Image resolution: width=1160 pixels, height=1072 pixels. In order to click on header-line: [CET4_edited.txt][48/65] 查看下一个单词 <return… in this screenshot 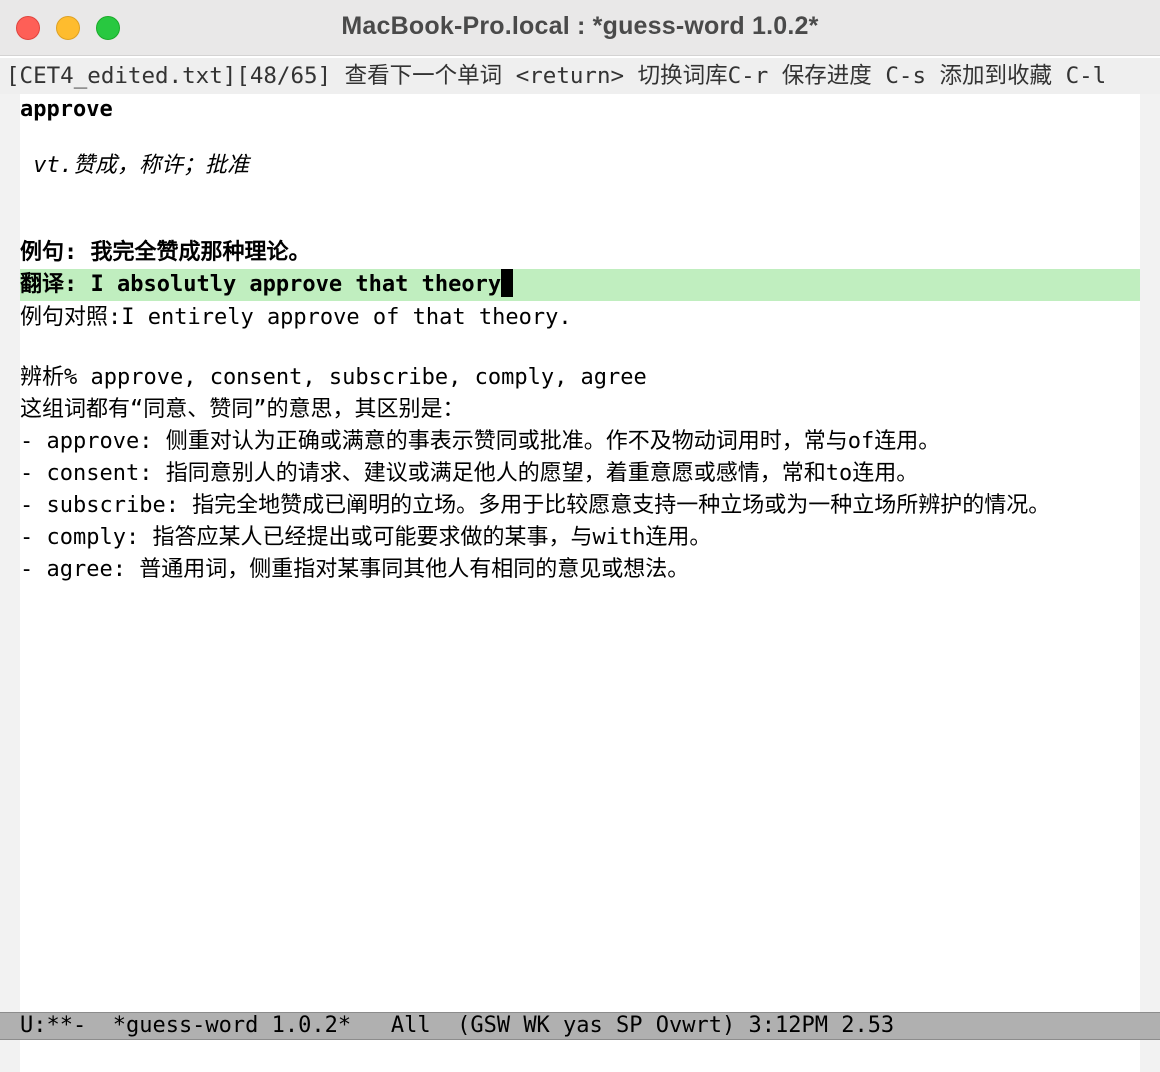, I will do `click(580, 76)`.